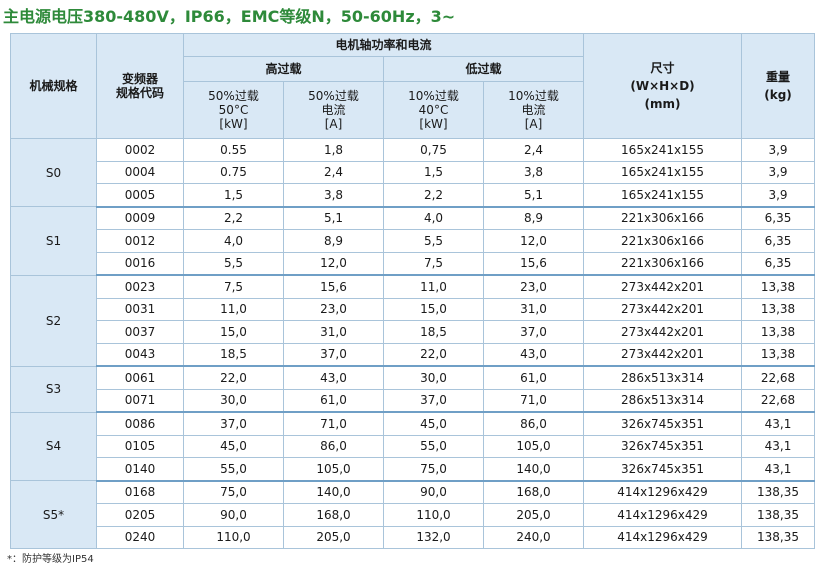 This screenshot has width=824, height=569. Describe the element at coordinates (140, 309) in the screenshot. I see `cell-code: 0031` at that location.